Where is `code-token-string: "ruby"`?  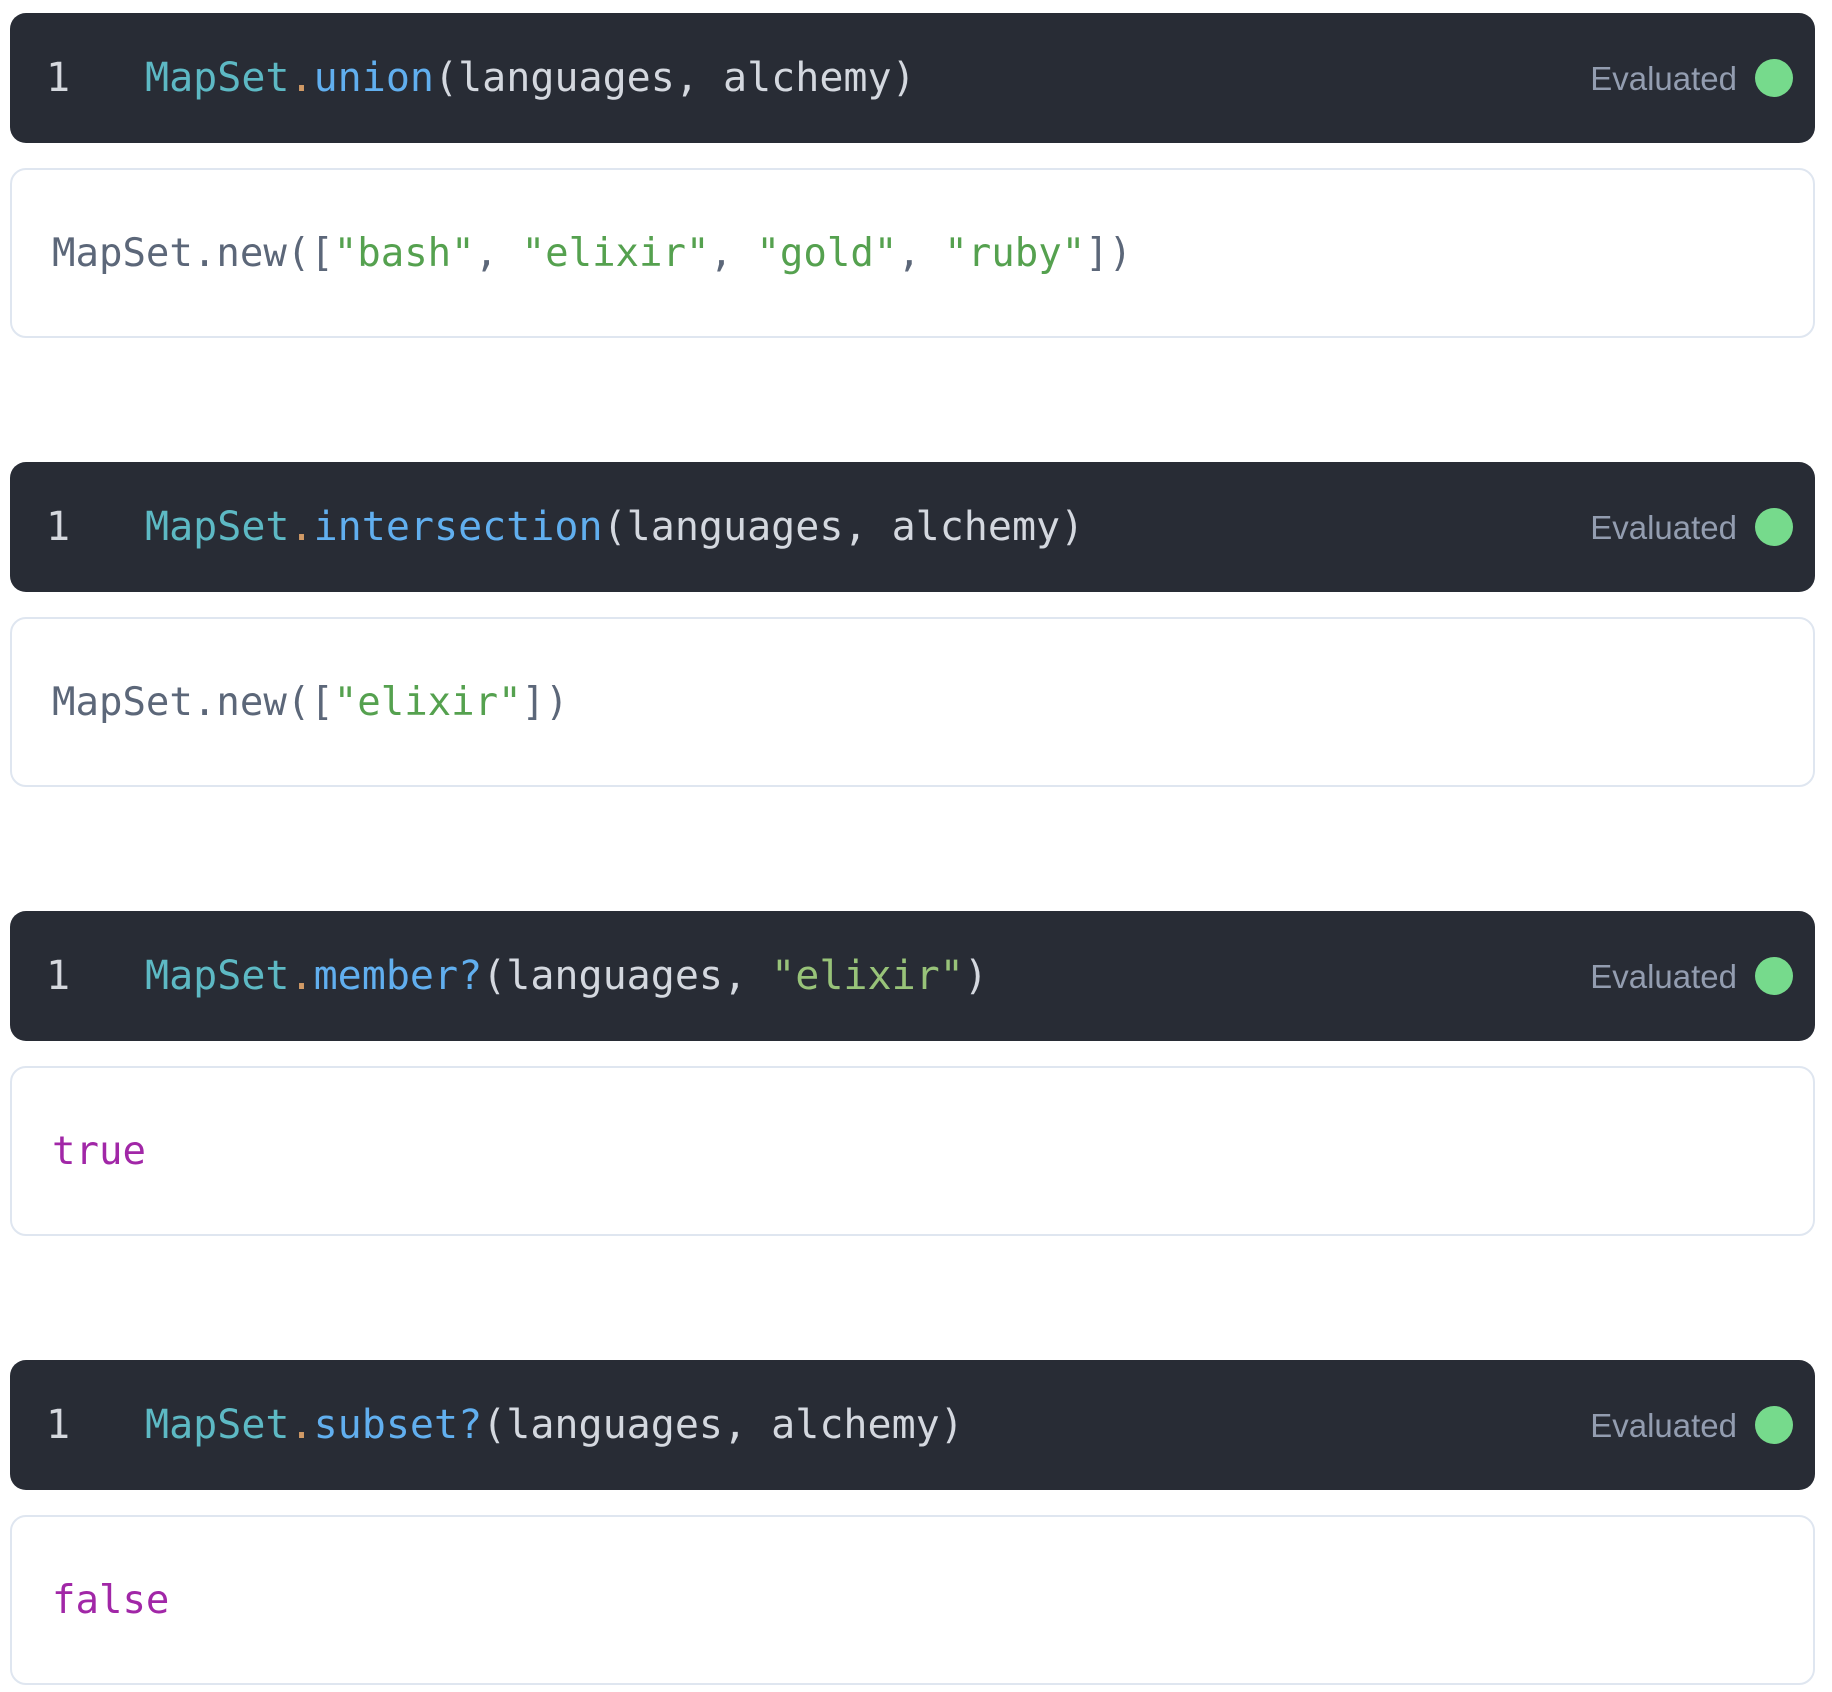
code-token-string: "ruby" is located at coordinates (1015, 253).